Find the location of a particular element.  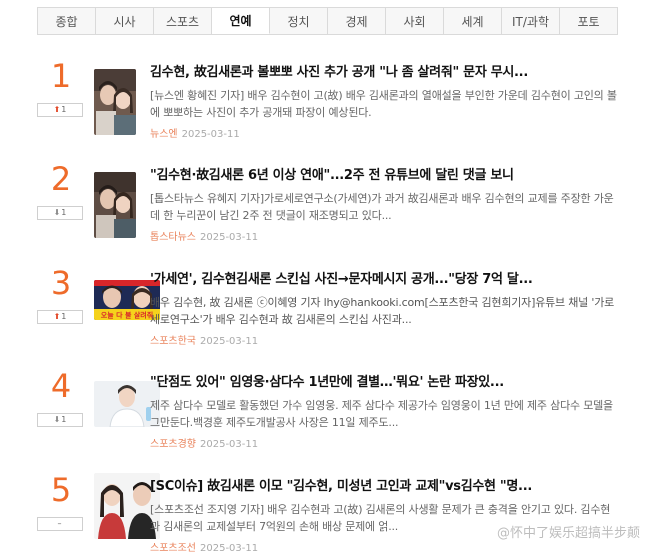

news-source: 뉴스엔 is located at coordinates (164, 134).